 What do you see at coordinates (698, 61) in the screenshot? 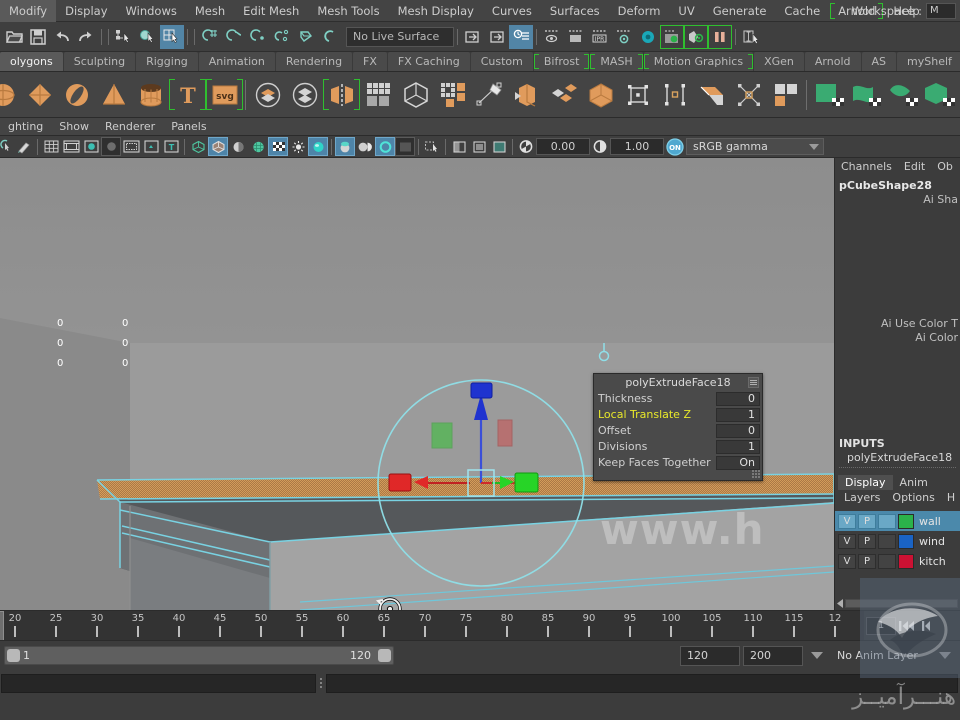
I see `shelf-tab-motion-graphics: Motion Graphics` at bounding box center [698, 61].